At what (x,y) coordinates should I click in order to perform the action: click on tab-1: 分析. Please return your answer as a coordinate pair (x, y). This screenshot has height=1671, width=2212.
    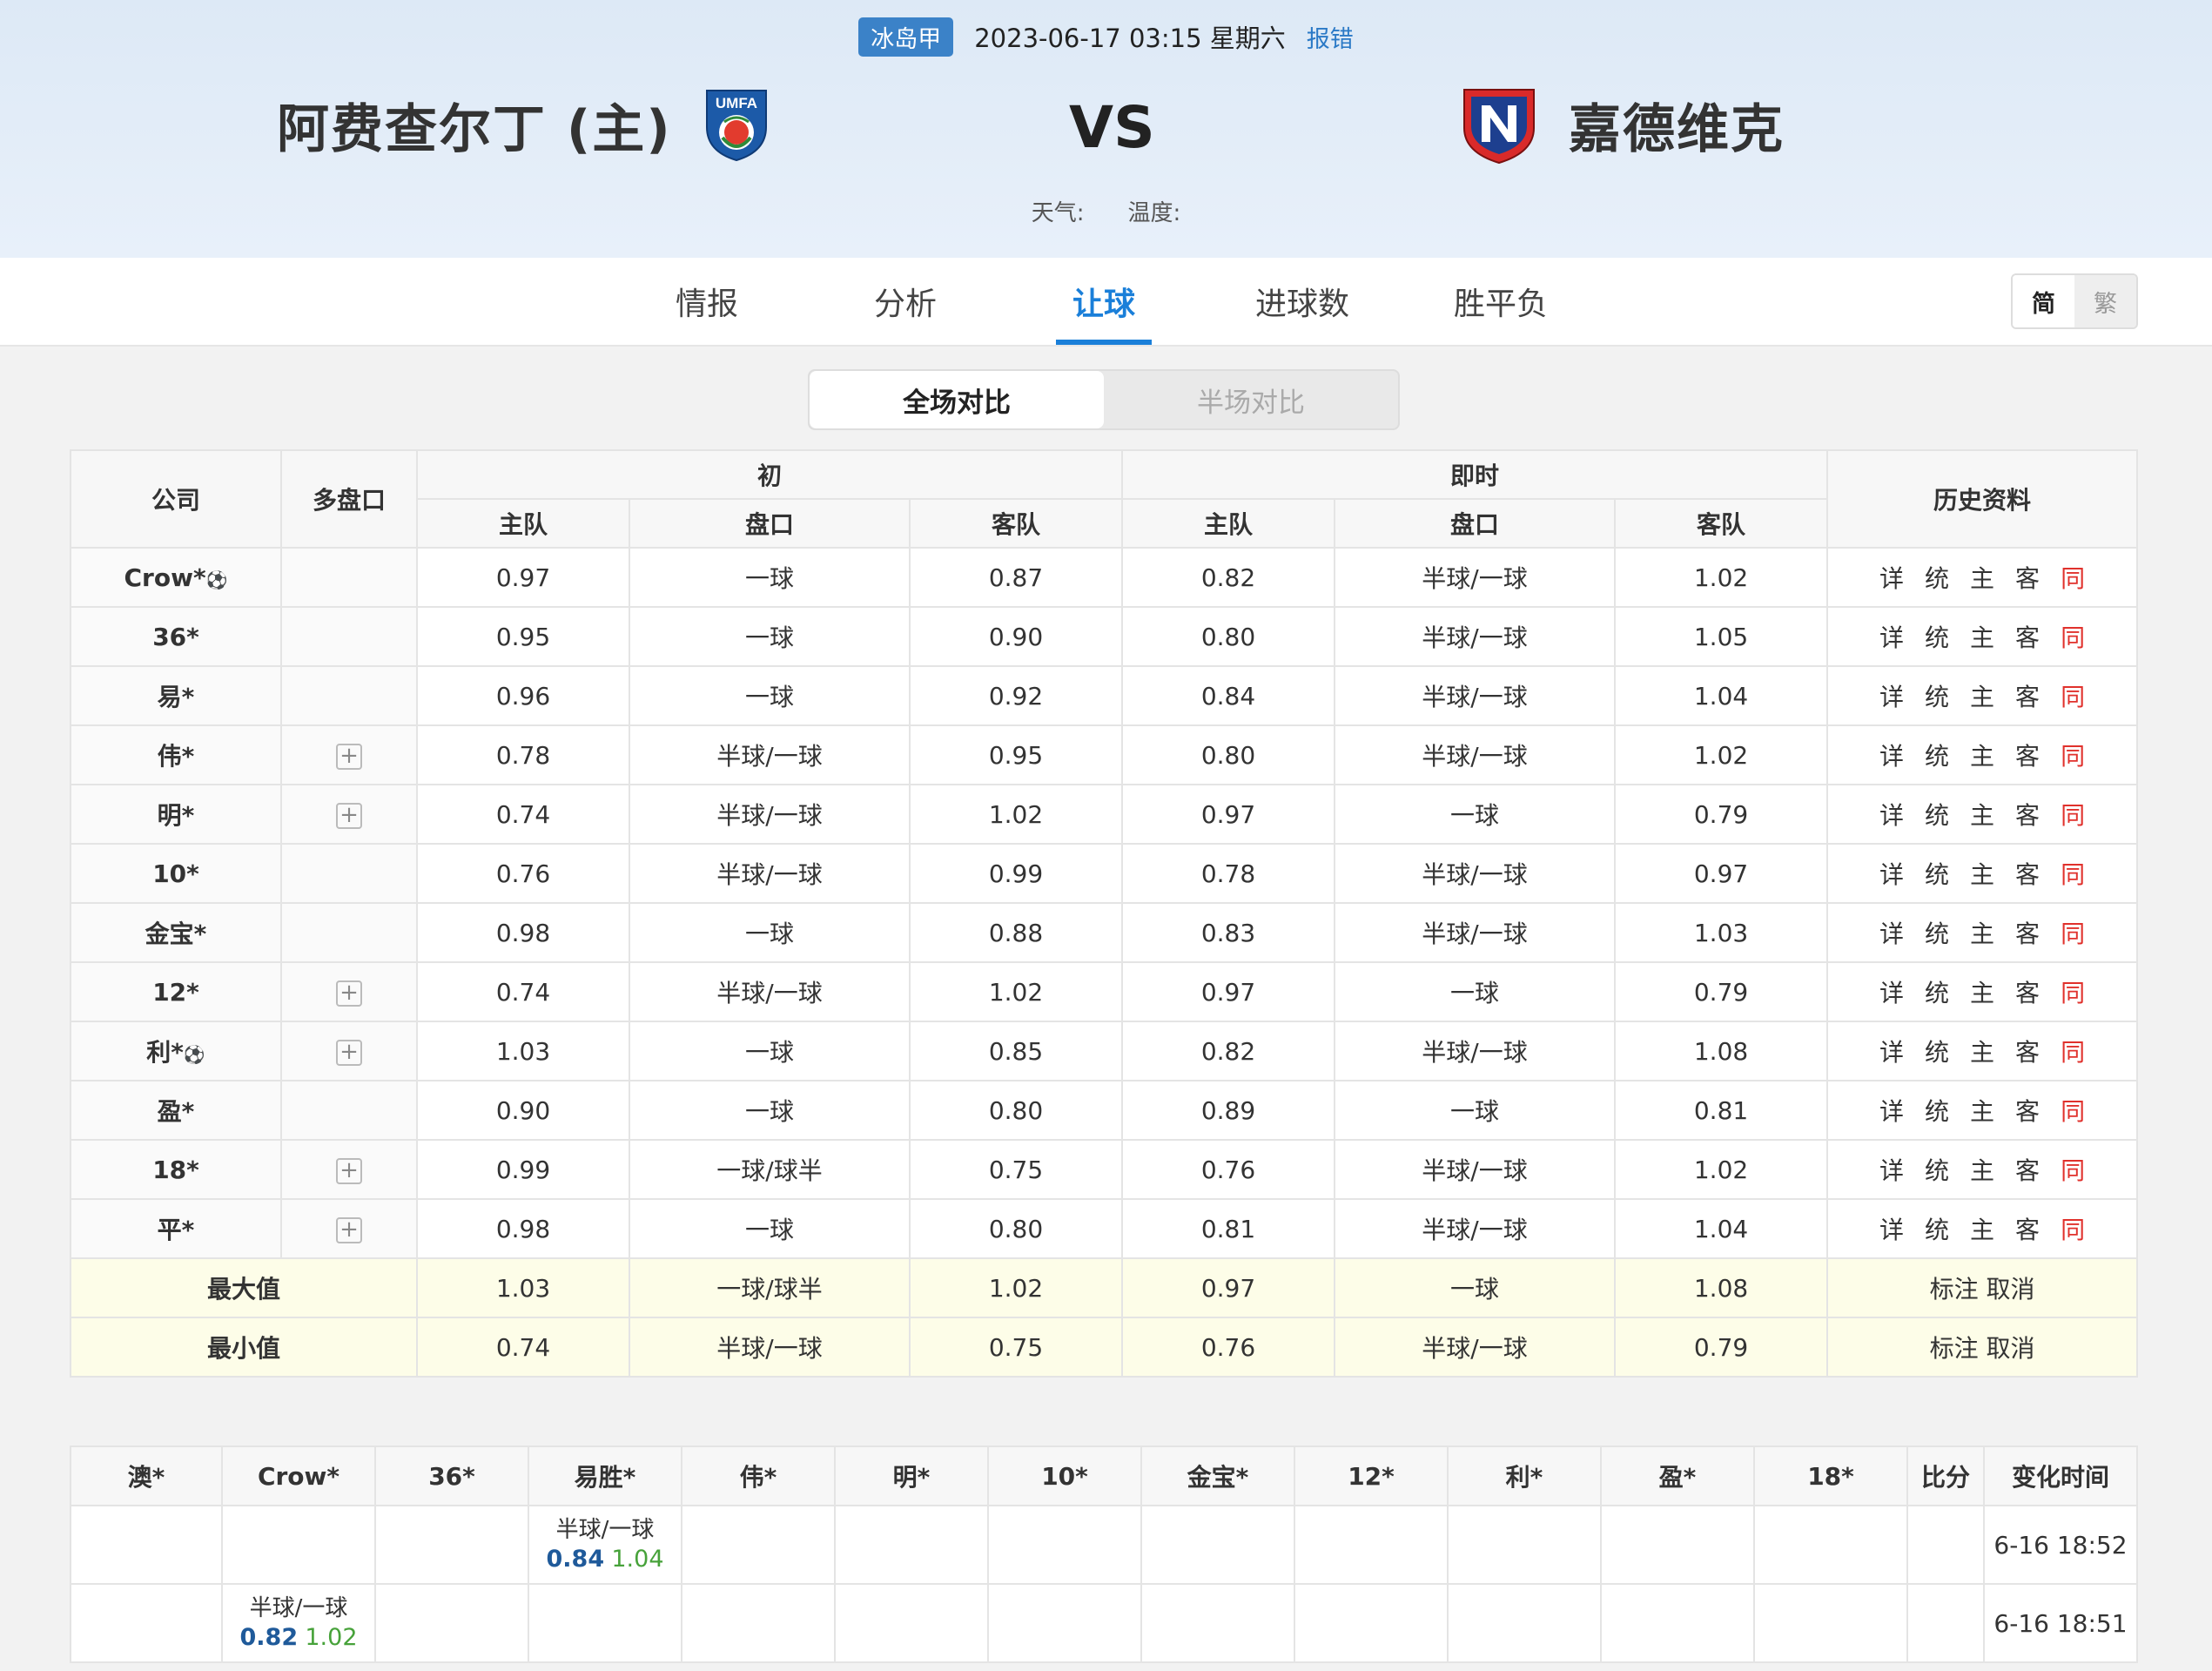
    Looking at the image, I should click on (905, 301).